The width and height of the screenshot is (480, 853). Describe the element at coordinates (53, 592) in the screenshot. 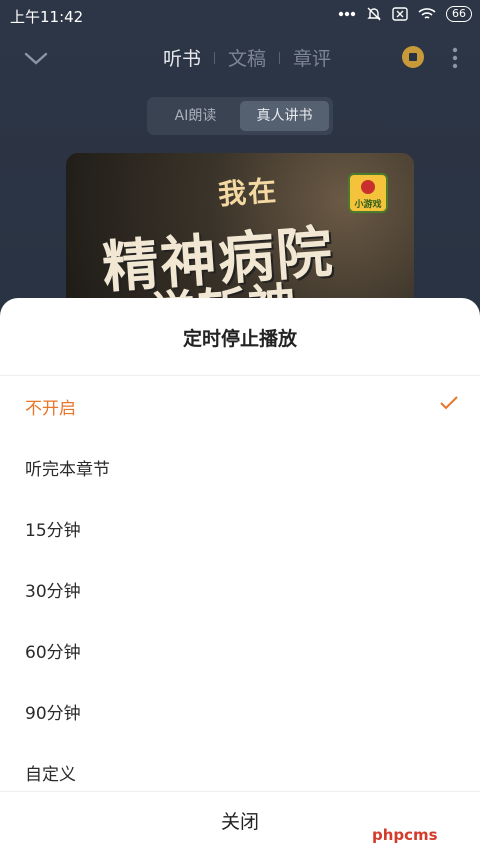

I see `timer-option-label: 30分钟` at that location.